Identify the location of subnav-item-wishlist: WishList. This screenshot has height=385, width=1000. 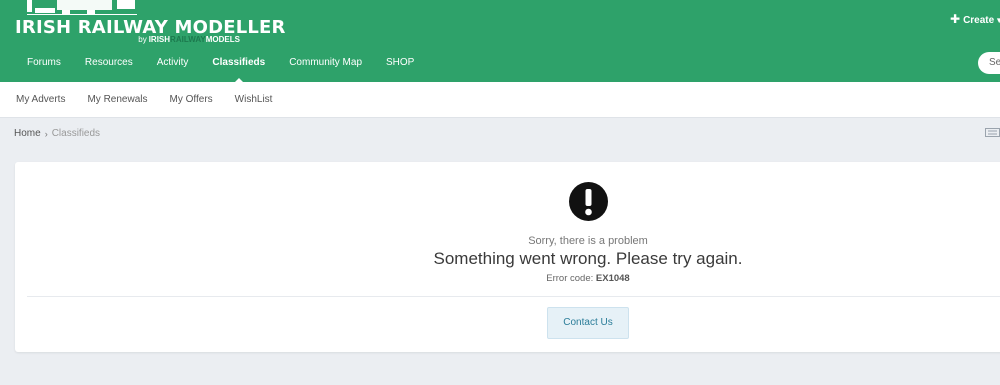
(254, 99).